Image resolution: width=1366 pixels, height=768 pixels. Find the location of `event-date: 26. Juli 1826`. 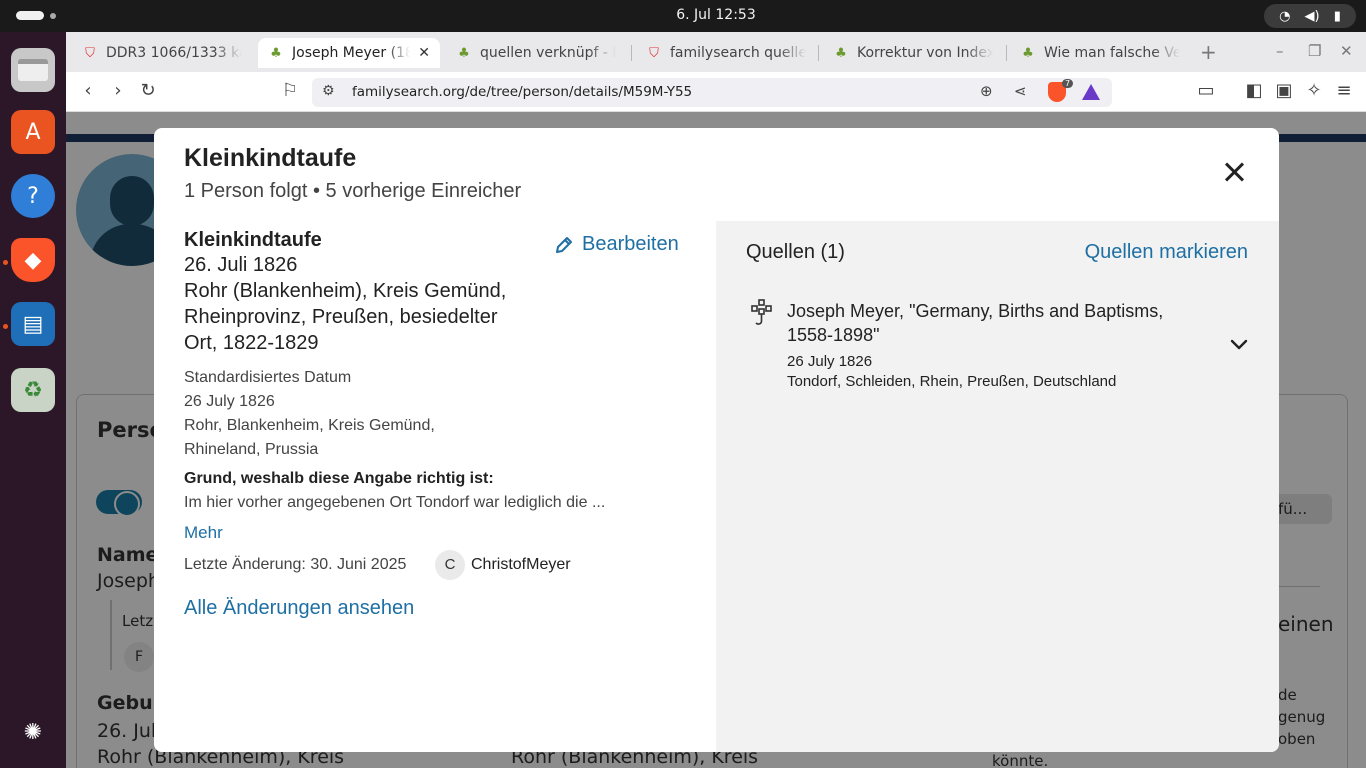

event-date: 26. Juli 1826 is located at coordinates (241, 265).